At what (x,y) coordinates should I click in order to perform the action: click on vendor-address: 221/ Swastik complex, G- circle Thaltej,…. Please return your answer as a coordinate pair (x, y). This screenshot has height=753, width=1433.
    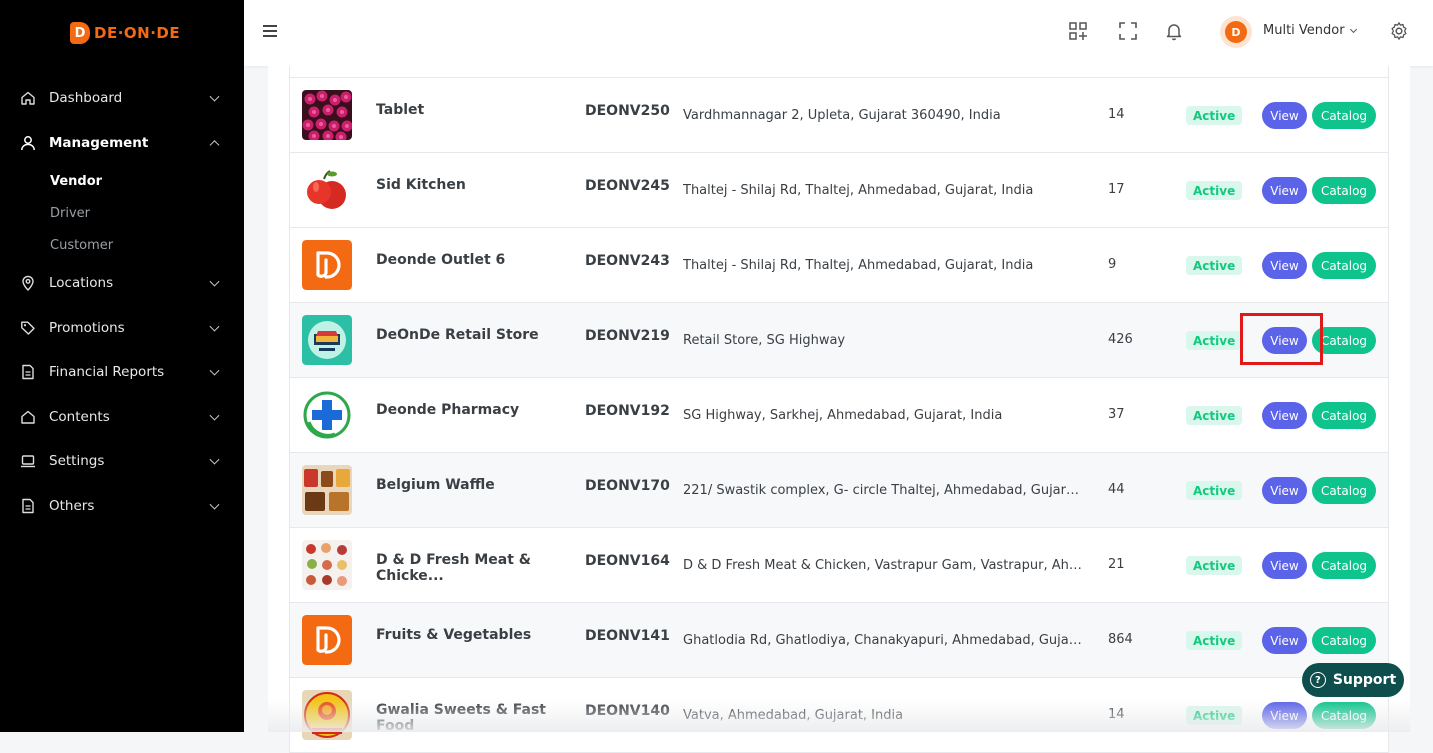
    Looking at the image, I should click on (884, 490).